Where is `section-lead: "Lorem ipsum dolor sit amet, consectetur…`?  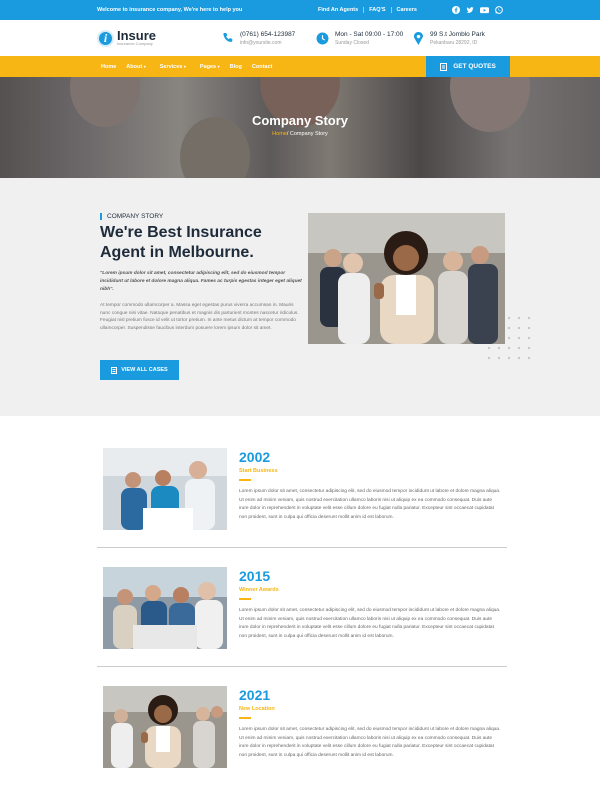
section-lead: "Lorem ipsum dolor sit amet, consectetur… is located at coordinates (201, 281).